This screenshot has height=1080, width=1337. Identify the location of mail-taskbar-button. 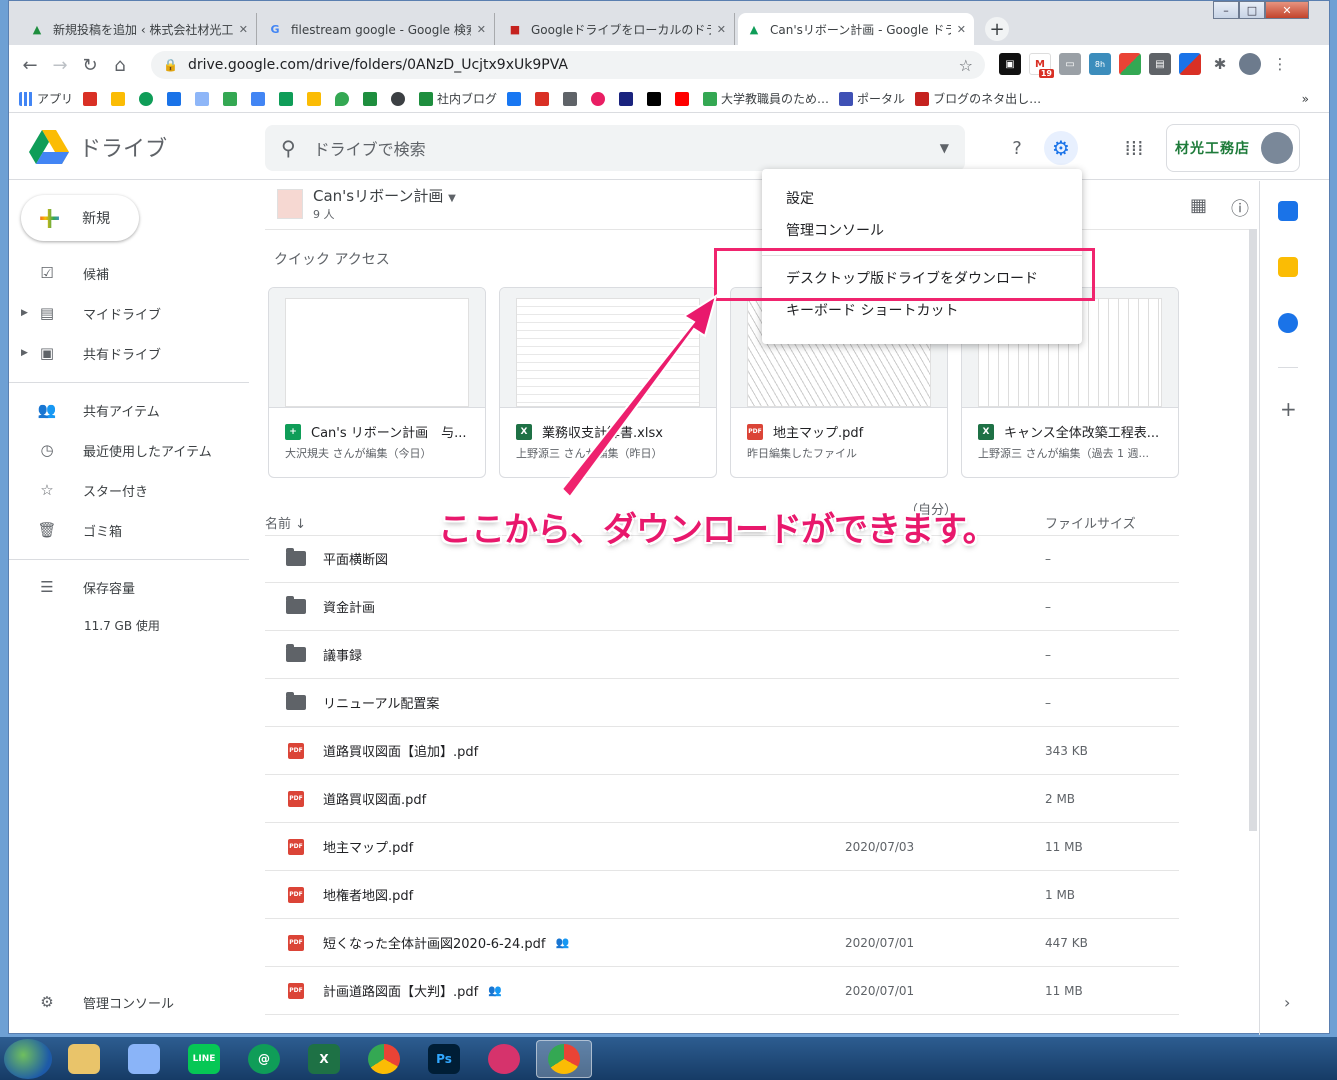
(144, 1059).